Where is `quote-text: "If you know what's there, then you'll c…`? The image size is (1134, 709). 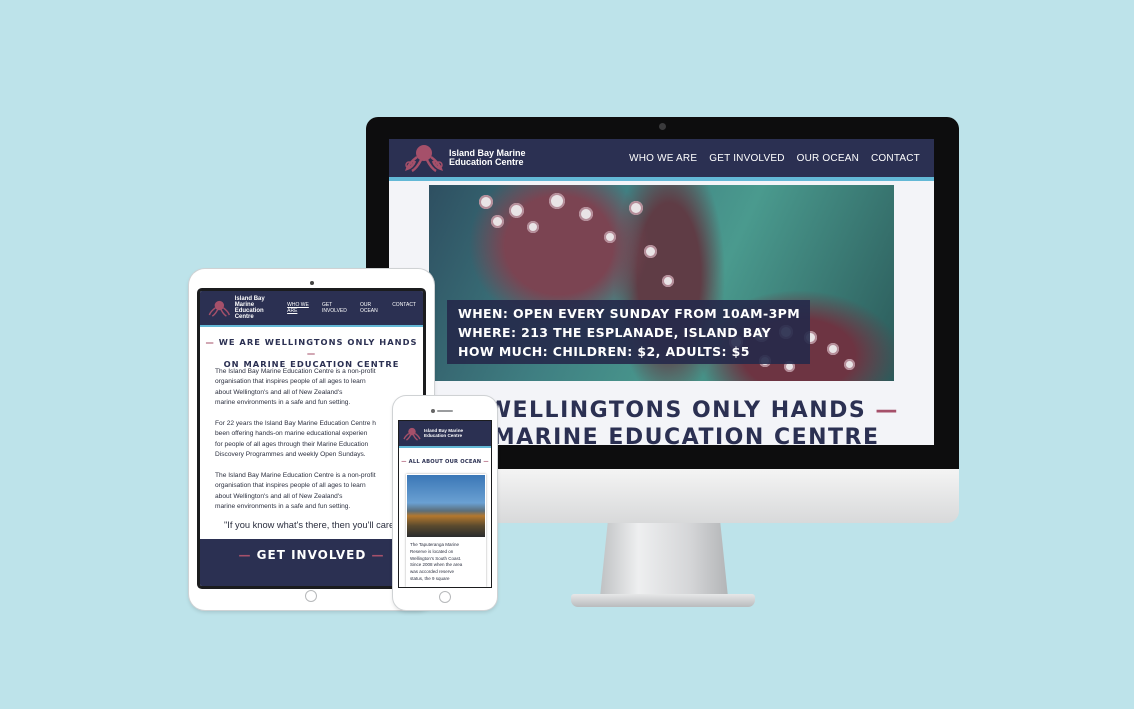 quote-text: "If you know what's there, then you'll c… is located at coordinates (309, 525).